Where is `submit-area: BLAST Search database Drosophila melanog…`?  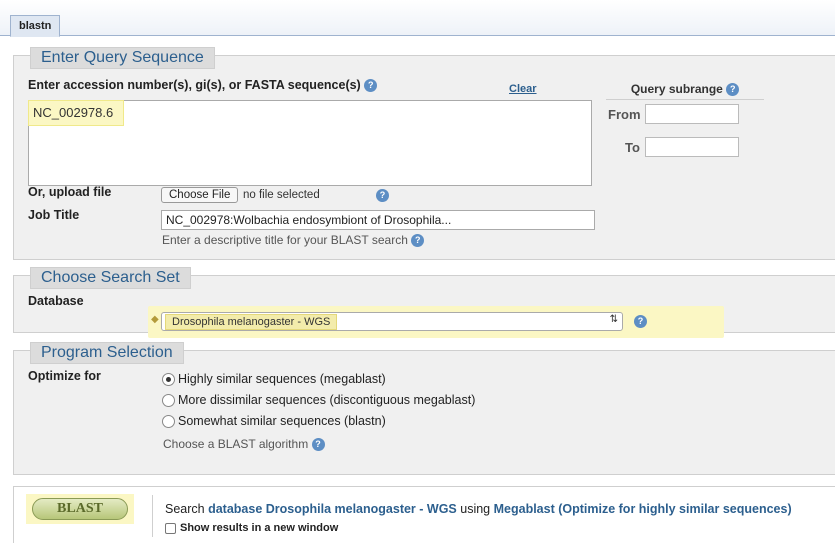
submit-area: BLAST Search database Drosophila melanog… is located at coordinates (424, 514).